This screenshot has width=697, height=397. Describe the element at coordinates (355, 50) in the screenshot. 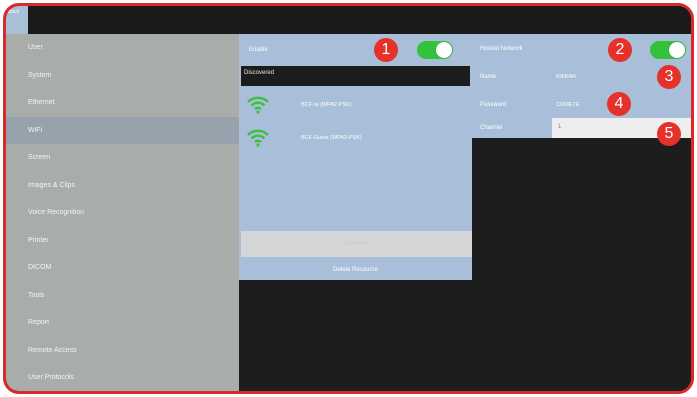

I see `wifi-enable-row: Enable` at that location.